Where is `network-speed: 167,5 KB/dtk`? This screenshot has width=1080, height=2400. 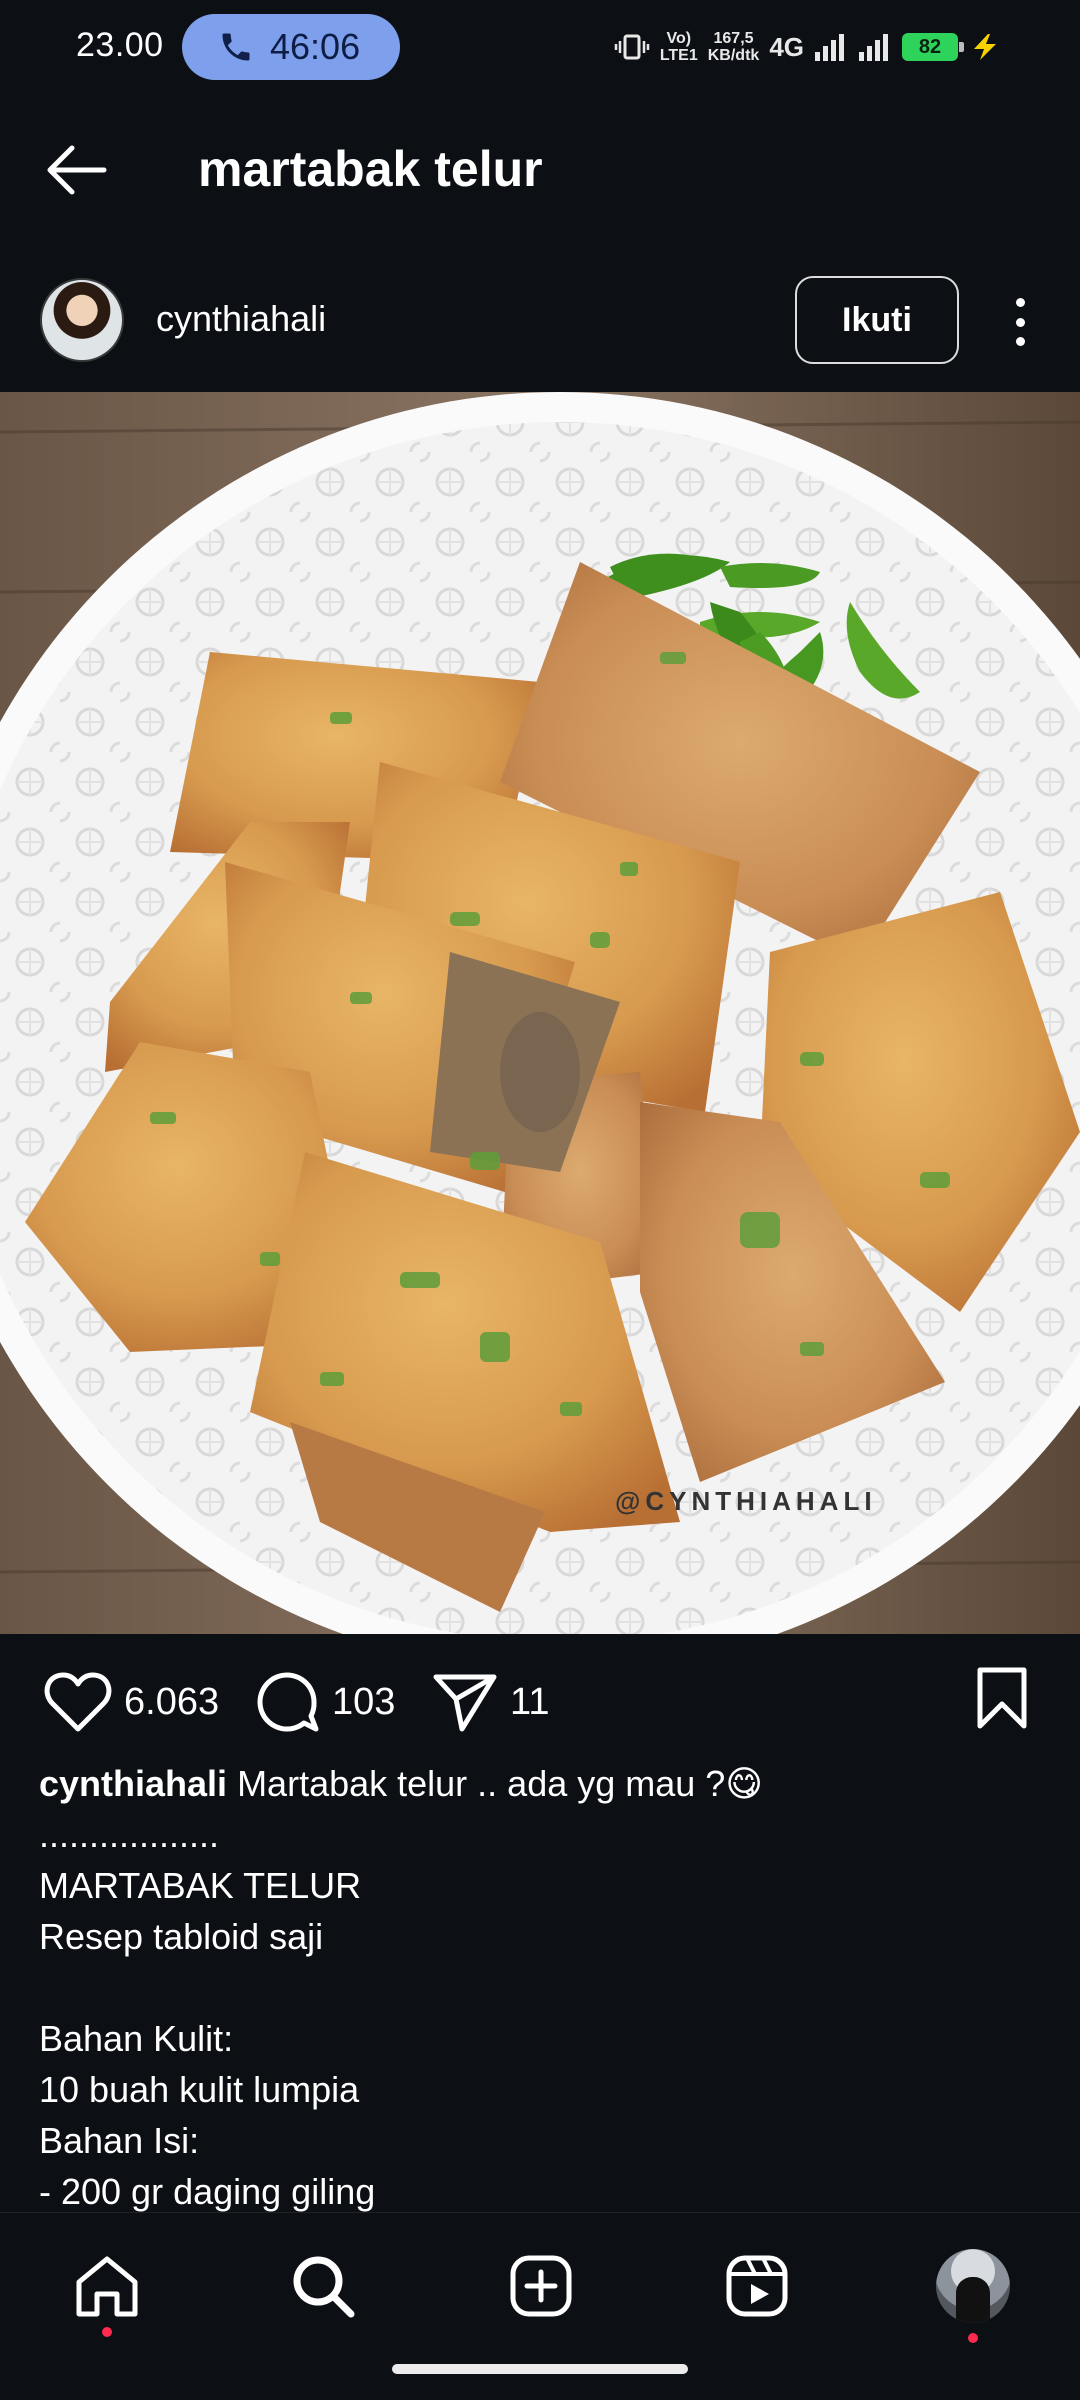 network-speed: 167,5 KB/dtk is located at coordinates (733, 47).